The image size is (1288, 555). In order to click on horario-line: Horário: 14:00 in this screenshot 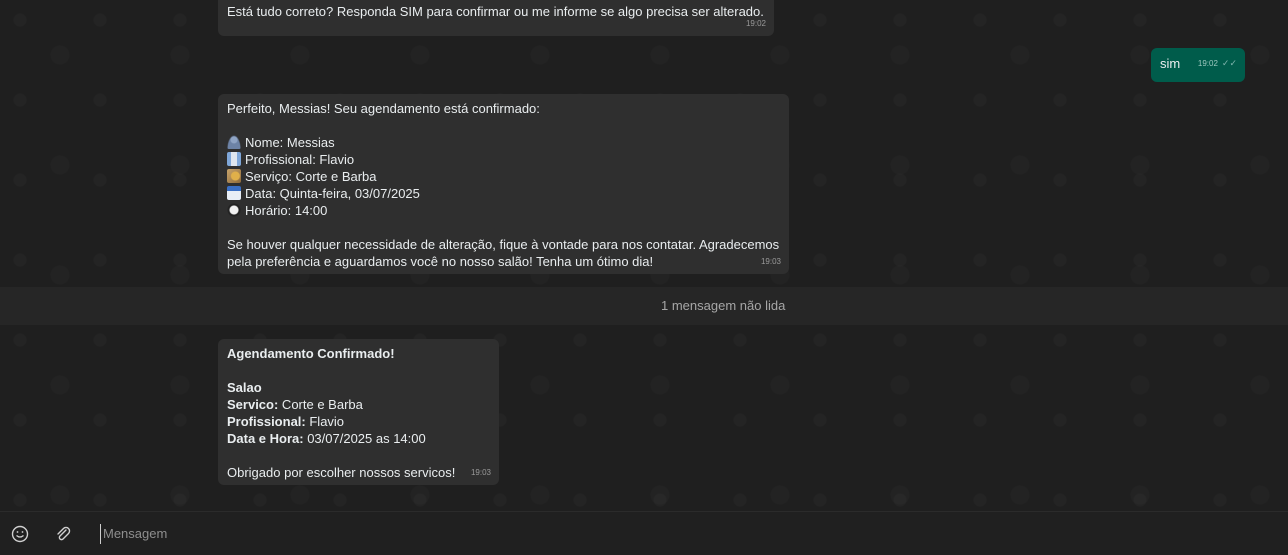, I will do `click(503, 210)`.